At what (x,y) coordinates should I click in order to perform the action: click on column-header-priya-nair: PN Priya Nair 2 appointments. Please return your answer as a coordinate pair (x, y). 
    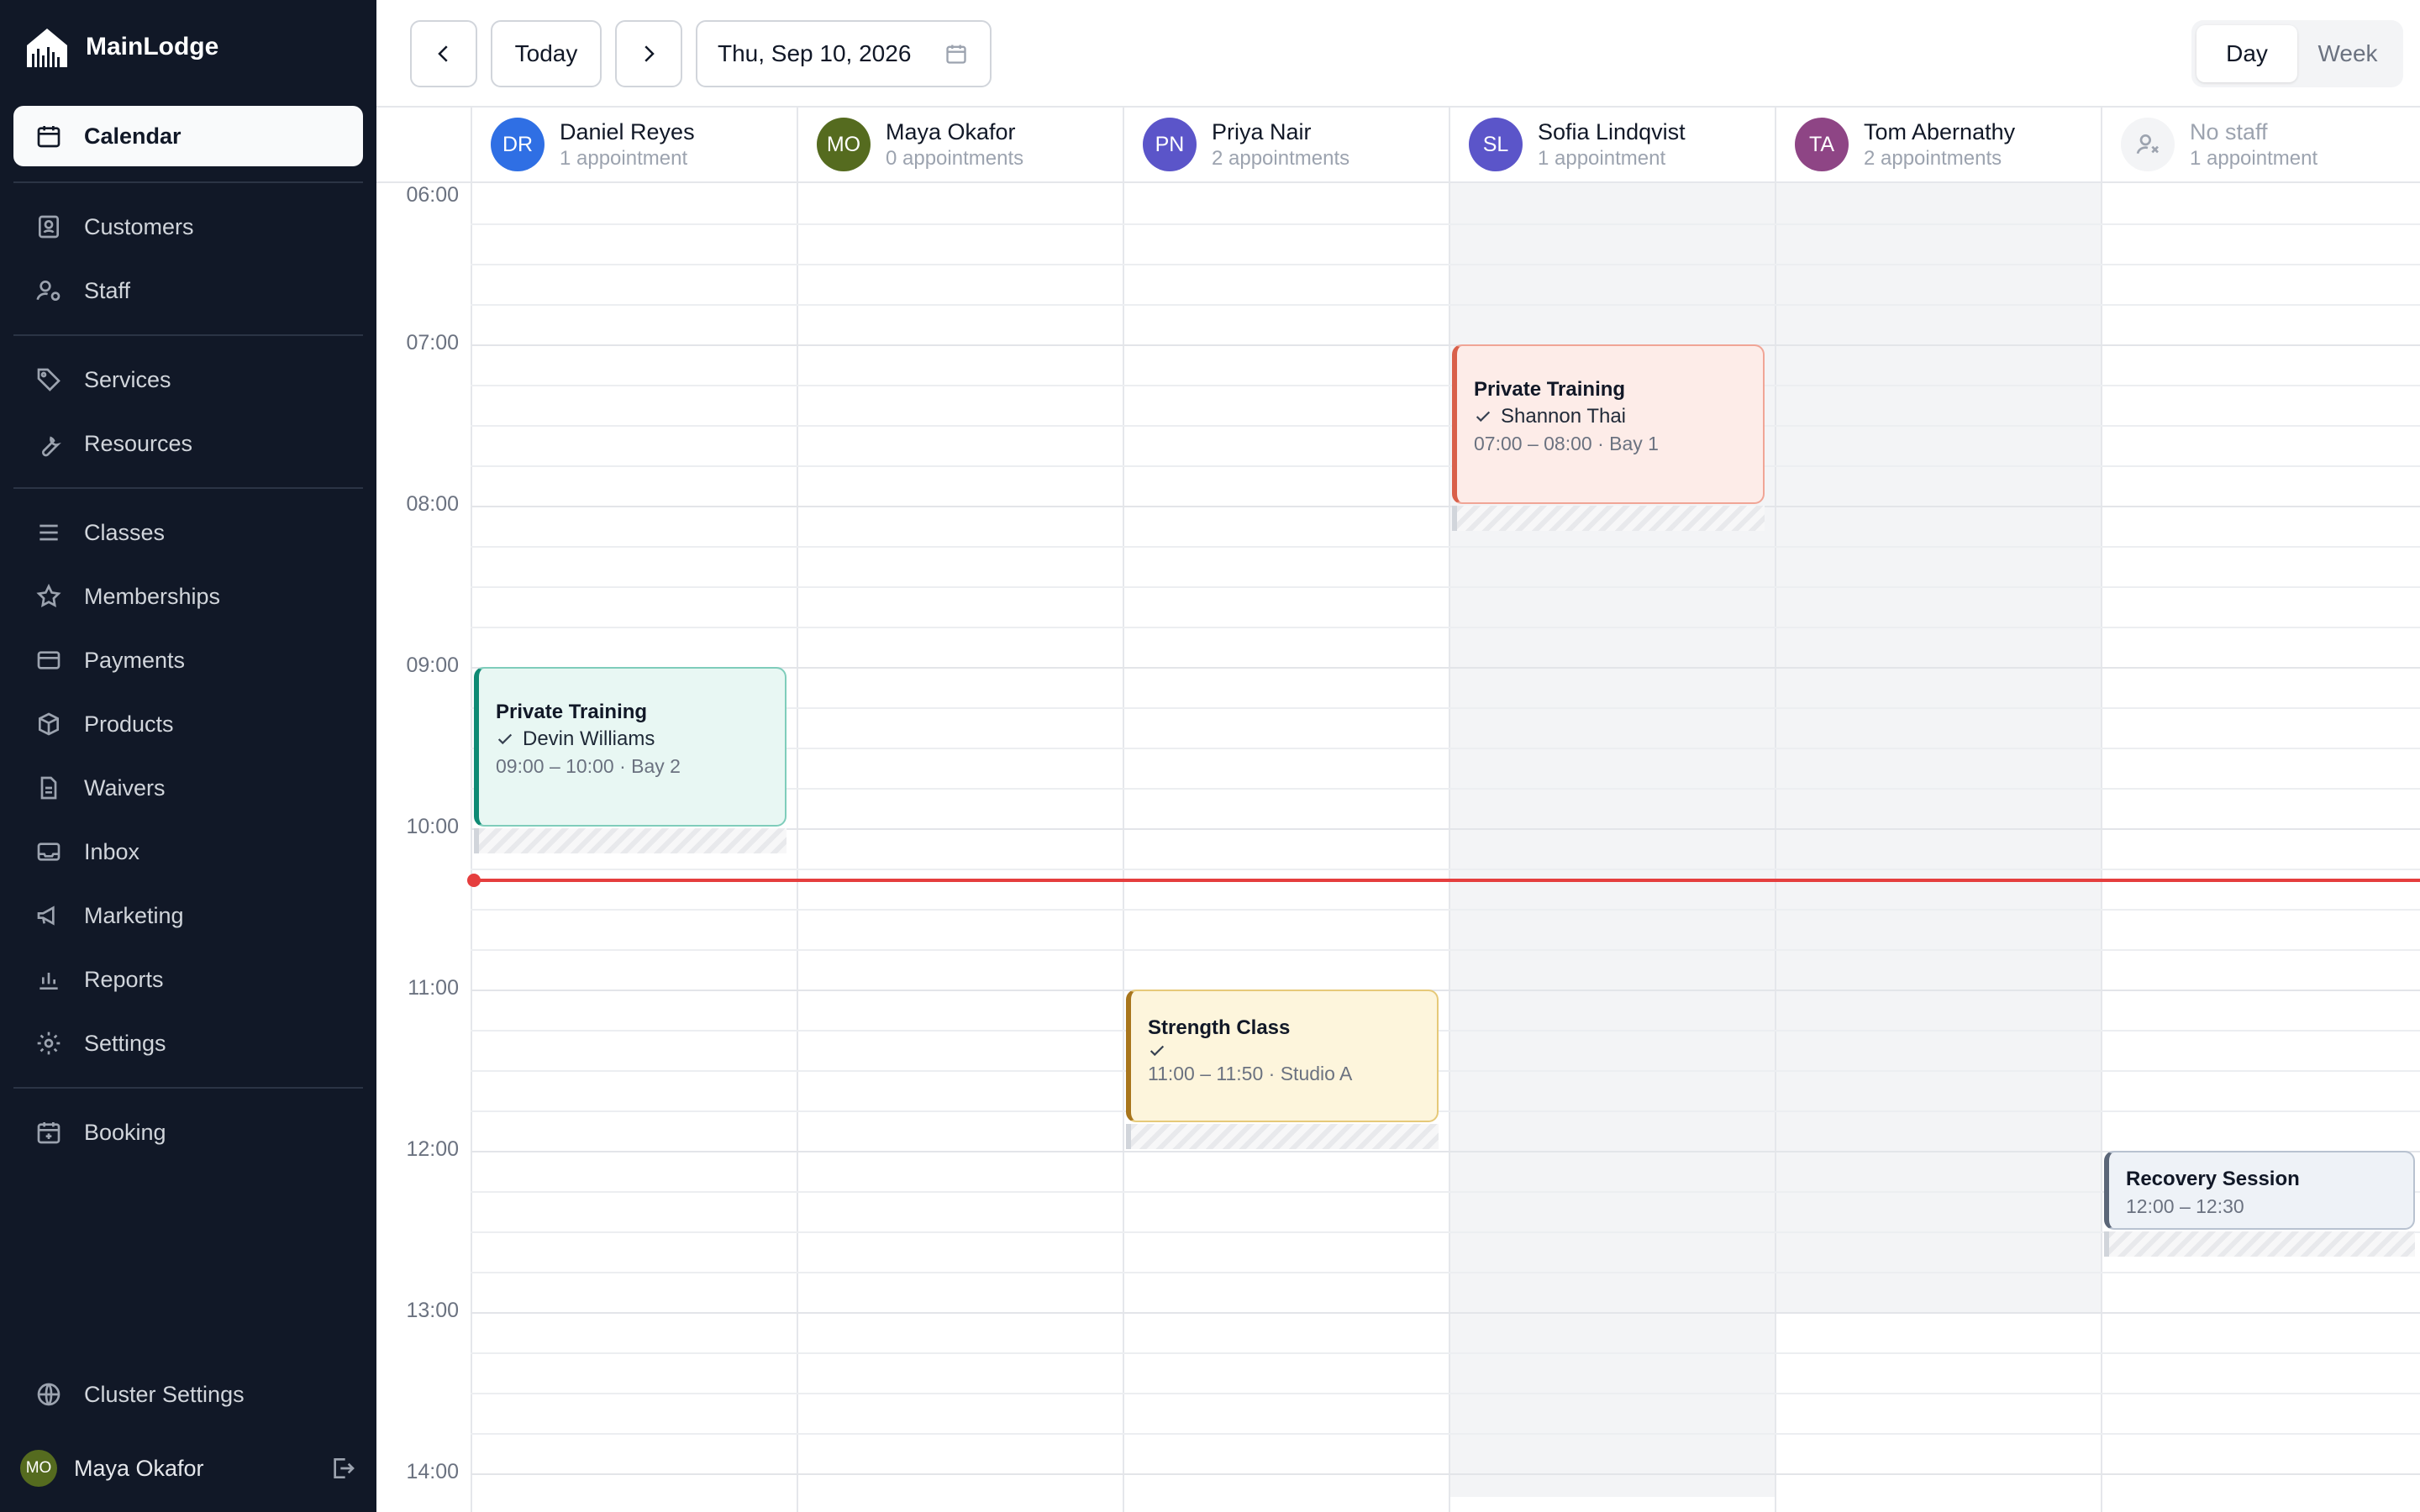
    Looking at the image, I should click on (1286, 144).